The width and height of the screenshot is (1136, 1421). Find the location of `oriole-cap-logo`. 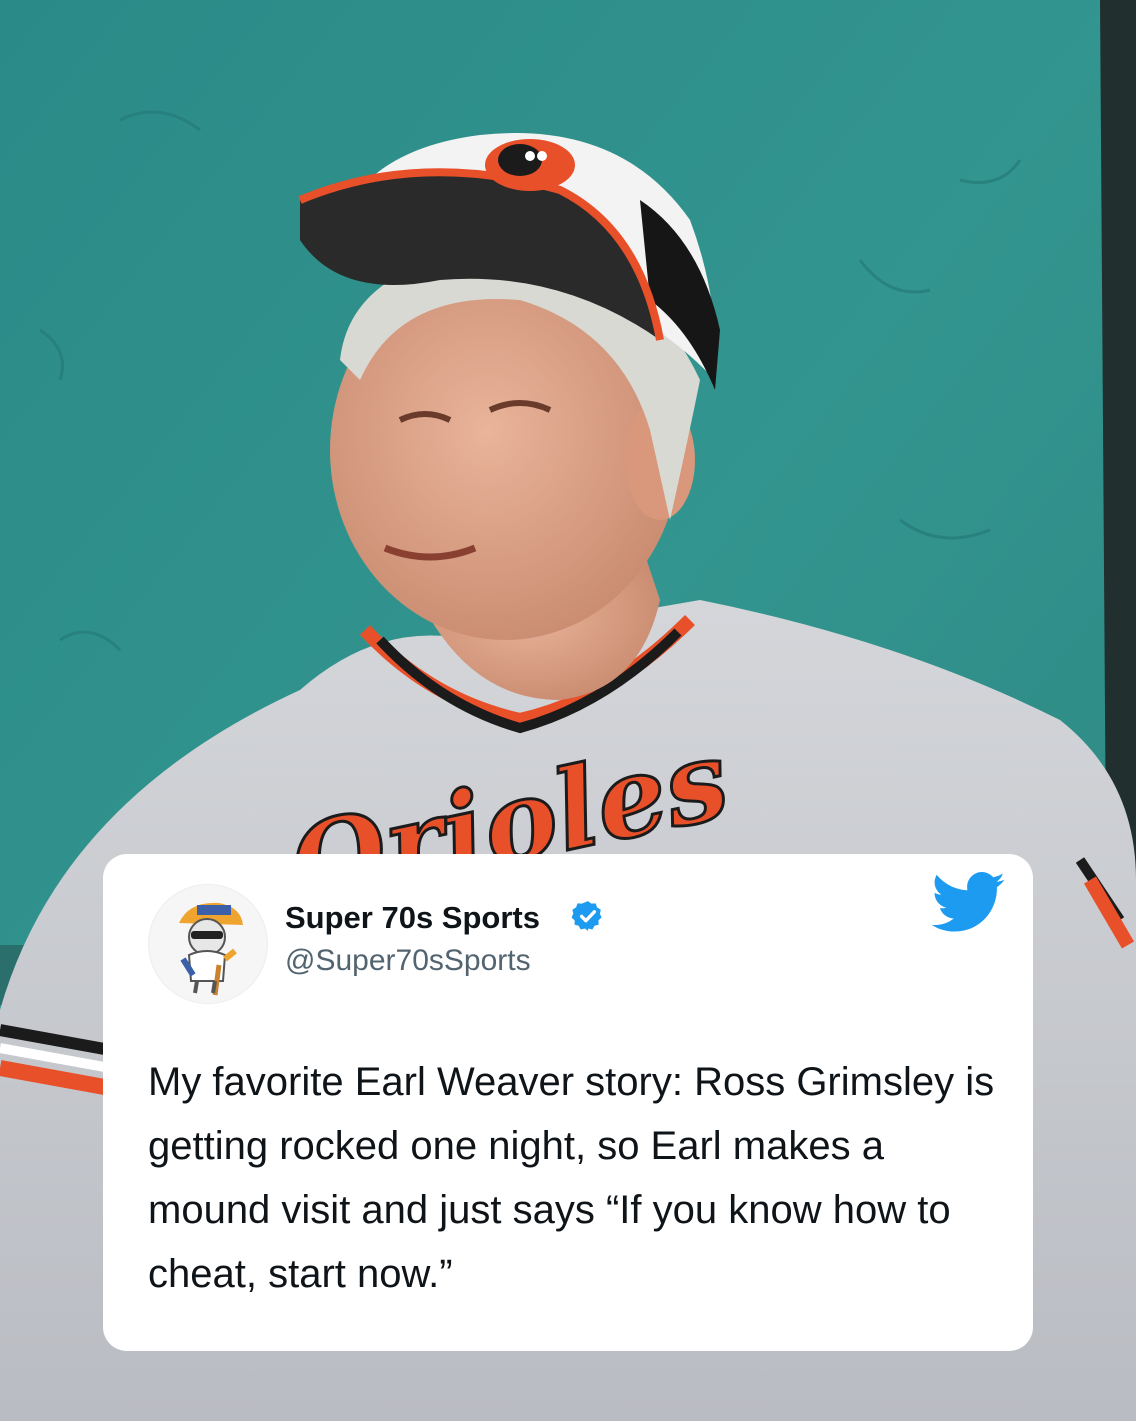

oriole-cap-logo is located at coordinates (530, 165).